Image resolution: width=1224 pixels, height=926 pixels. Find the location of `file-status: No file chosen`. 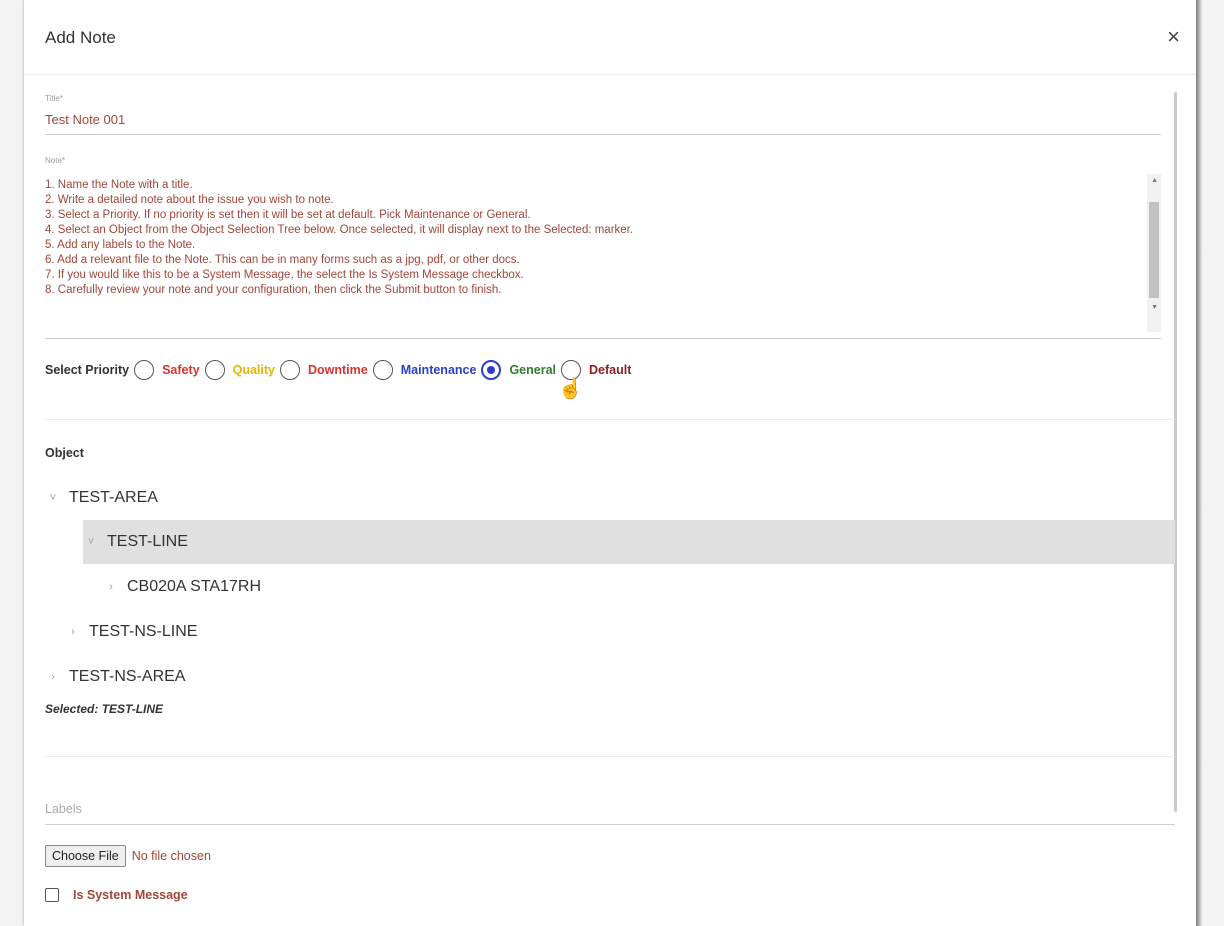

file-status: No file chosen is located at coordinates (171, 856).